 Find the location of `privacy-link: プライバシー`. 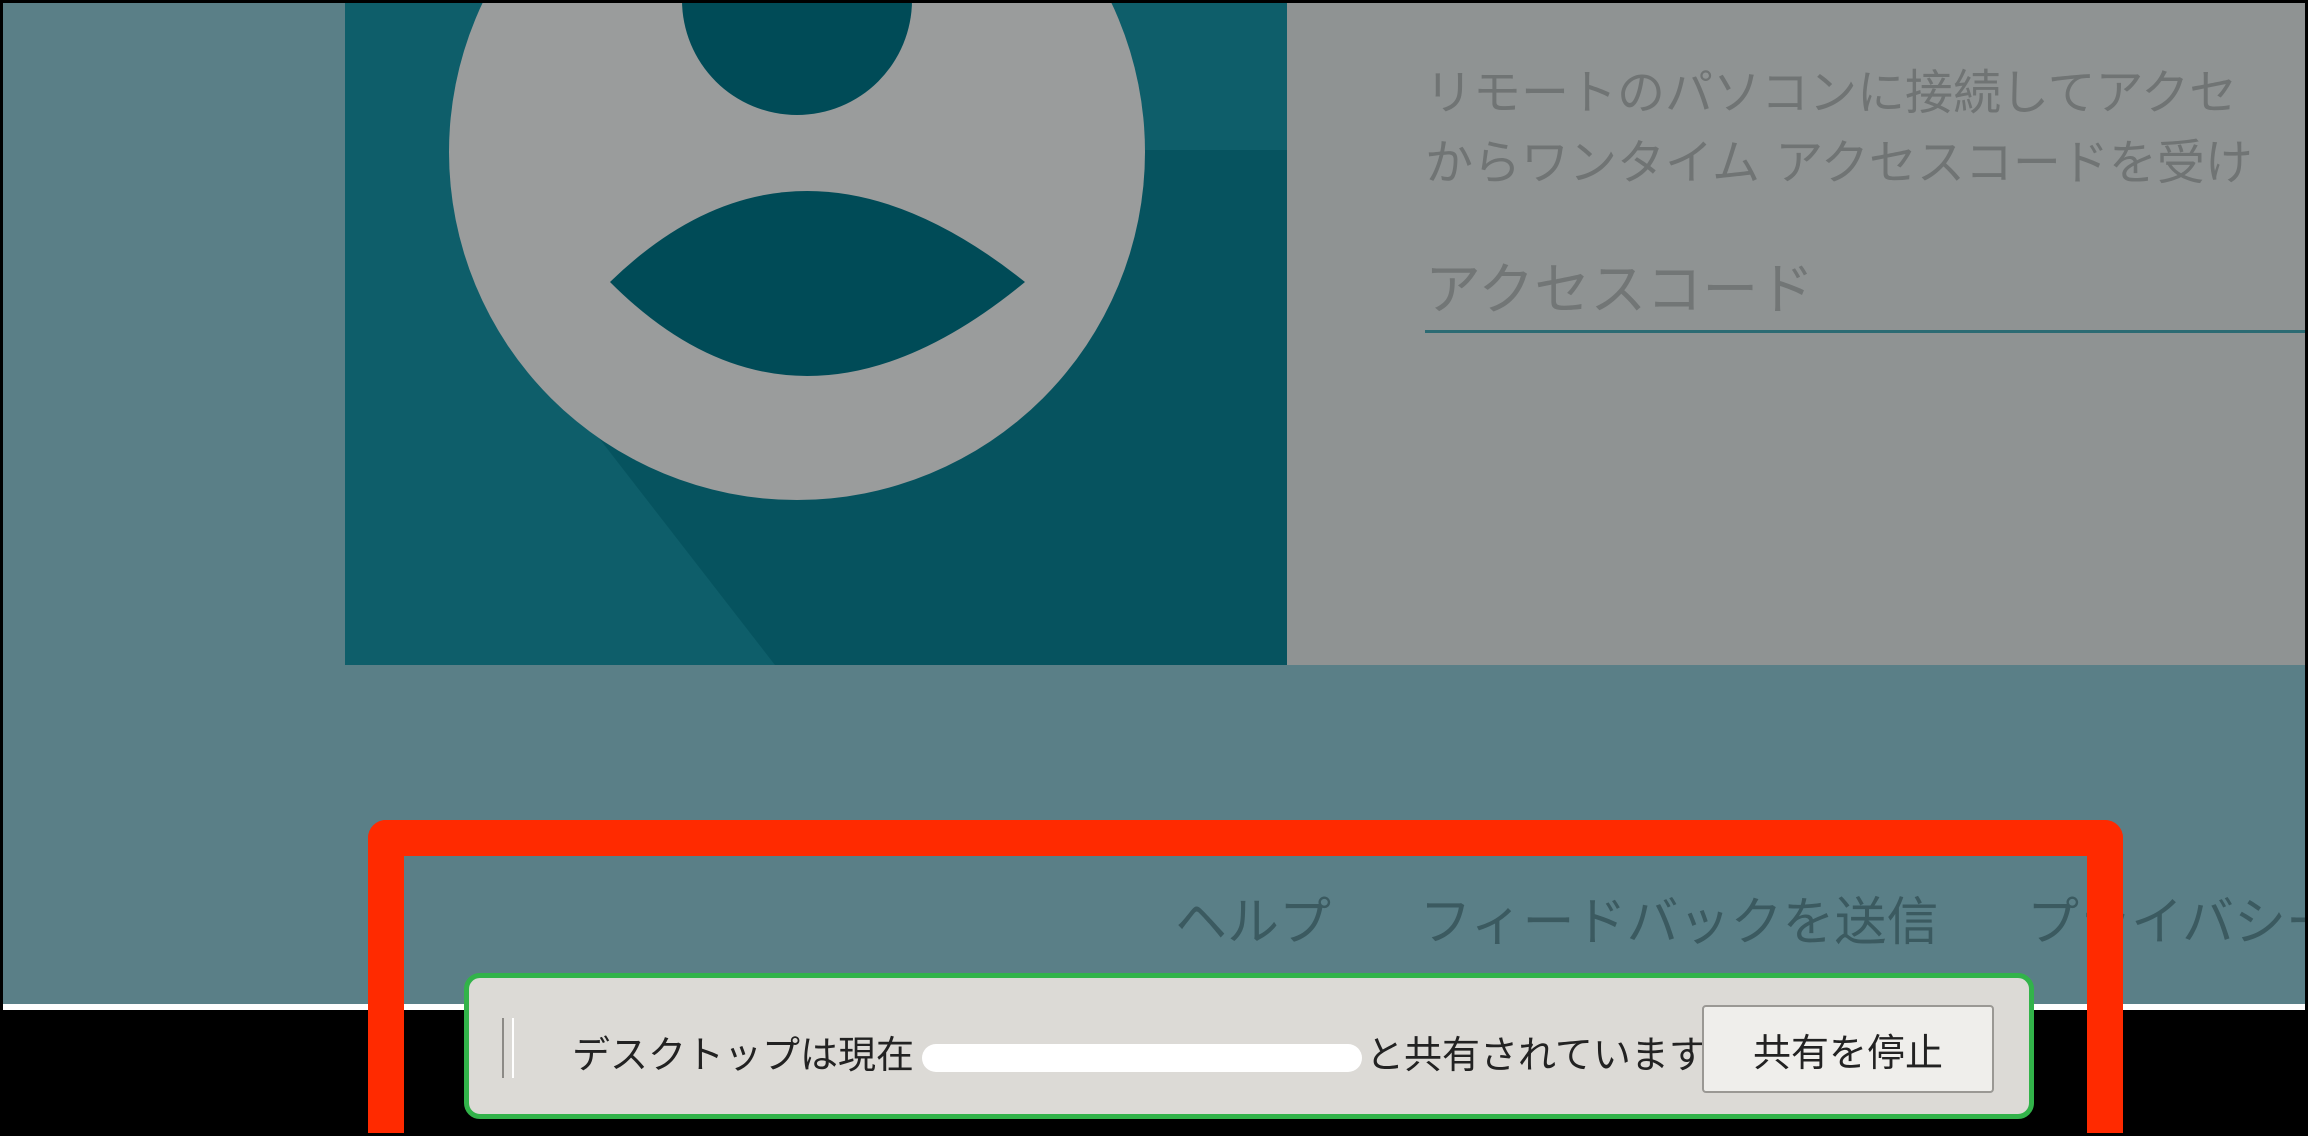

privacy-link: プライバシー is located at coordinates (2167, 923).